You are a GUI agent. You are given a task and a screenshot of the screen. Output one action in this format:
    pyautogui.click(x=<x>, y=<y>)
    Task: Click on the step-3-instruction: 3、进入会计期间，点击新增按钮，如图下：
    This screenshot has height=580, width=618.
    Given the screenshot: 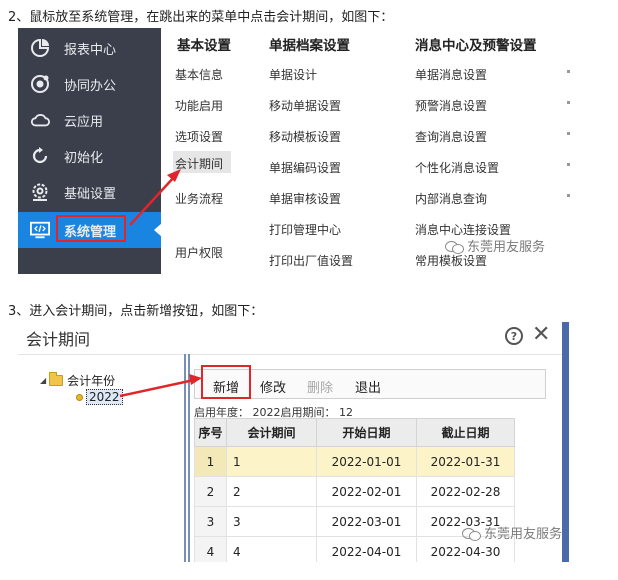 What is the action you would take?
    pyautogui.click(x=136, y=311)
    